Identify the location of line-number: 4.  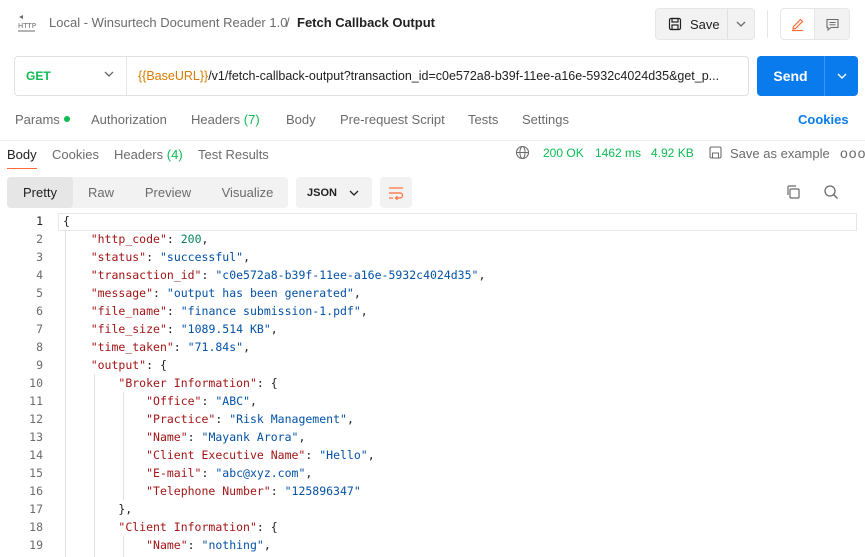
(39, 275).